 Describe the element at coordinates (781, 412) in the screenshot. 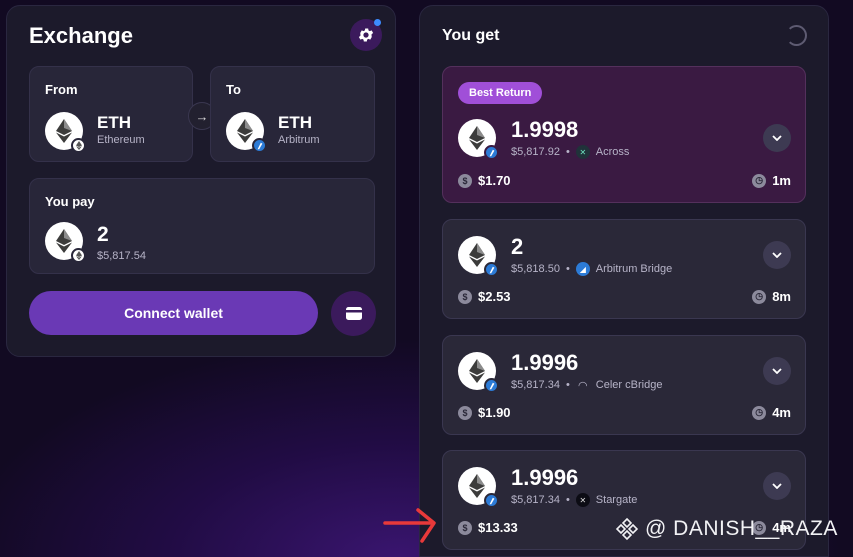

I see `route-time-value: 4m` at that location.